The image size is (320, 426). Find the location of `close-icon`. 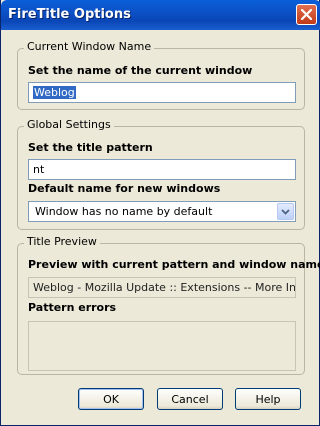

close-icon is located at coordinates (306, 14).